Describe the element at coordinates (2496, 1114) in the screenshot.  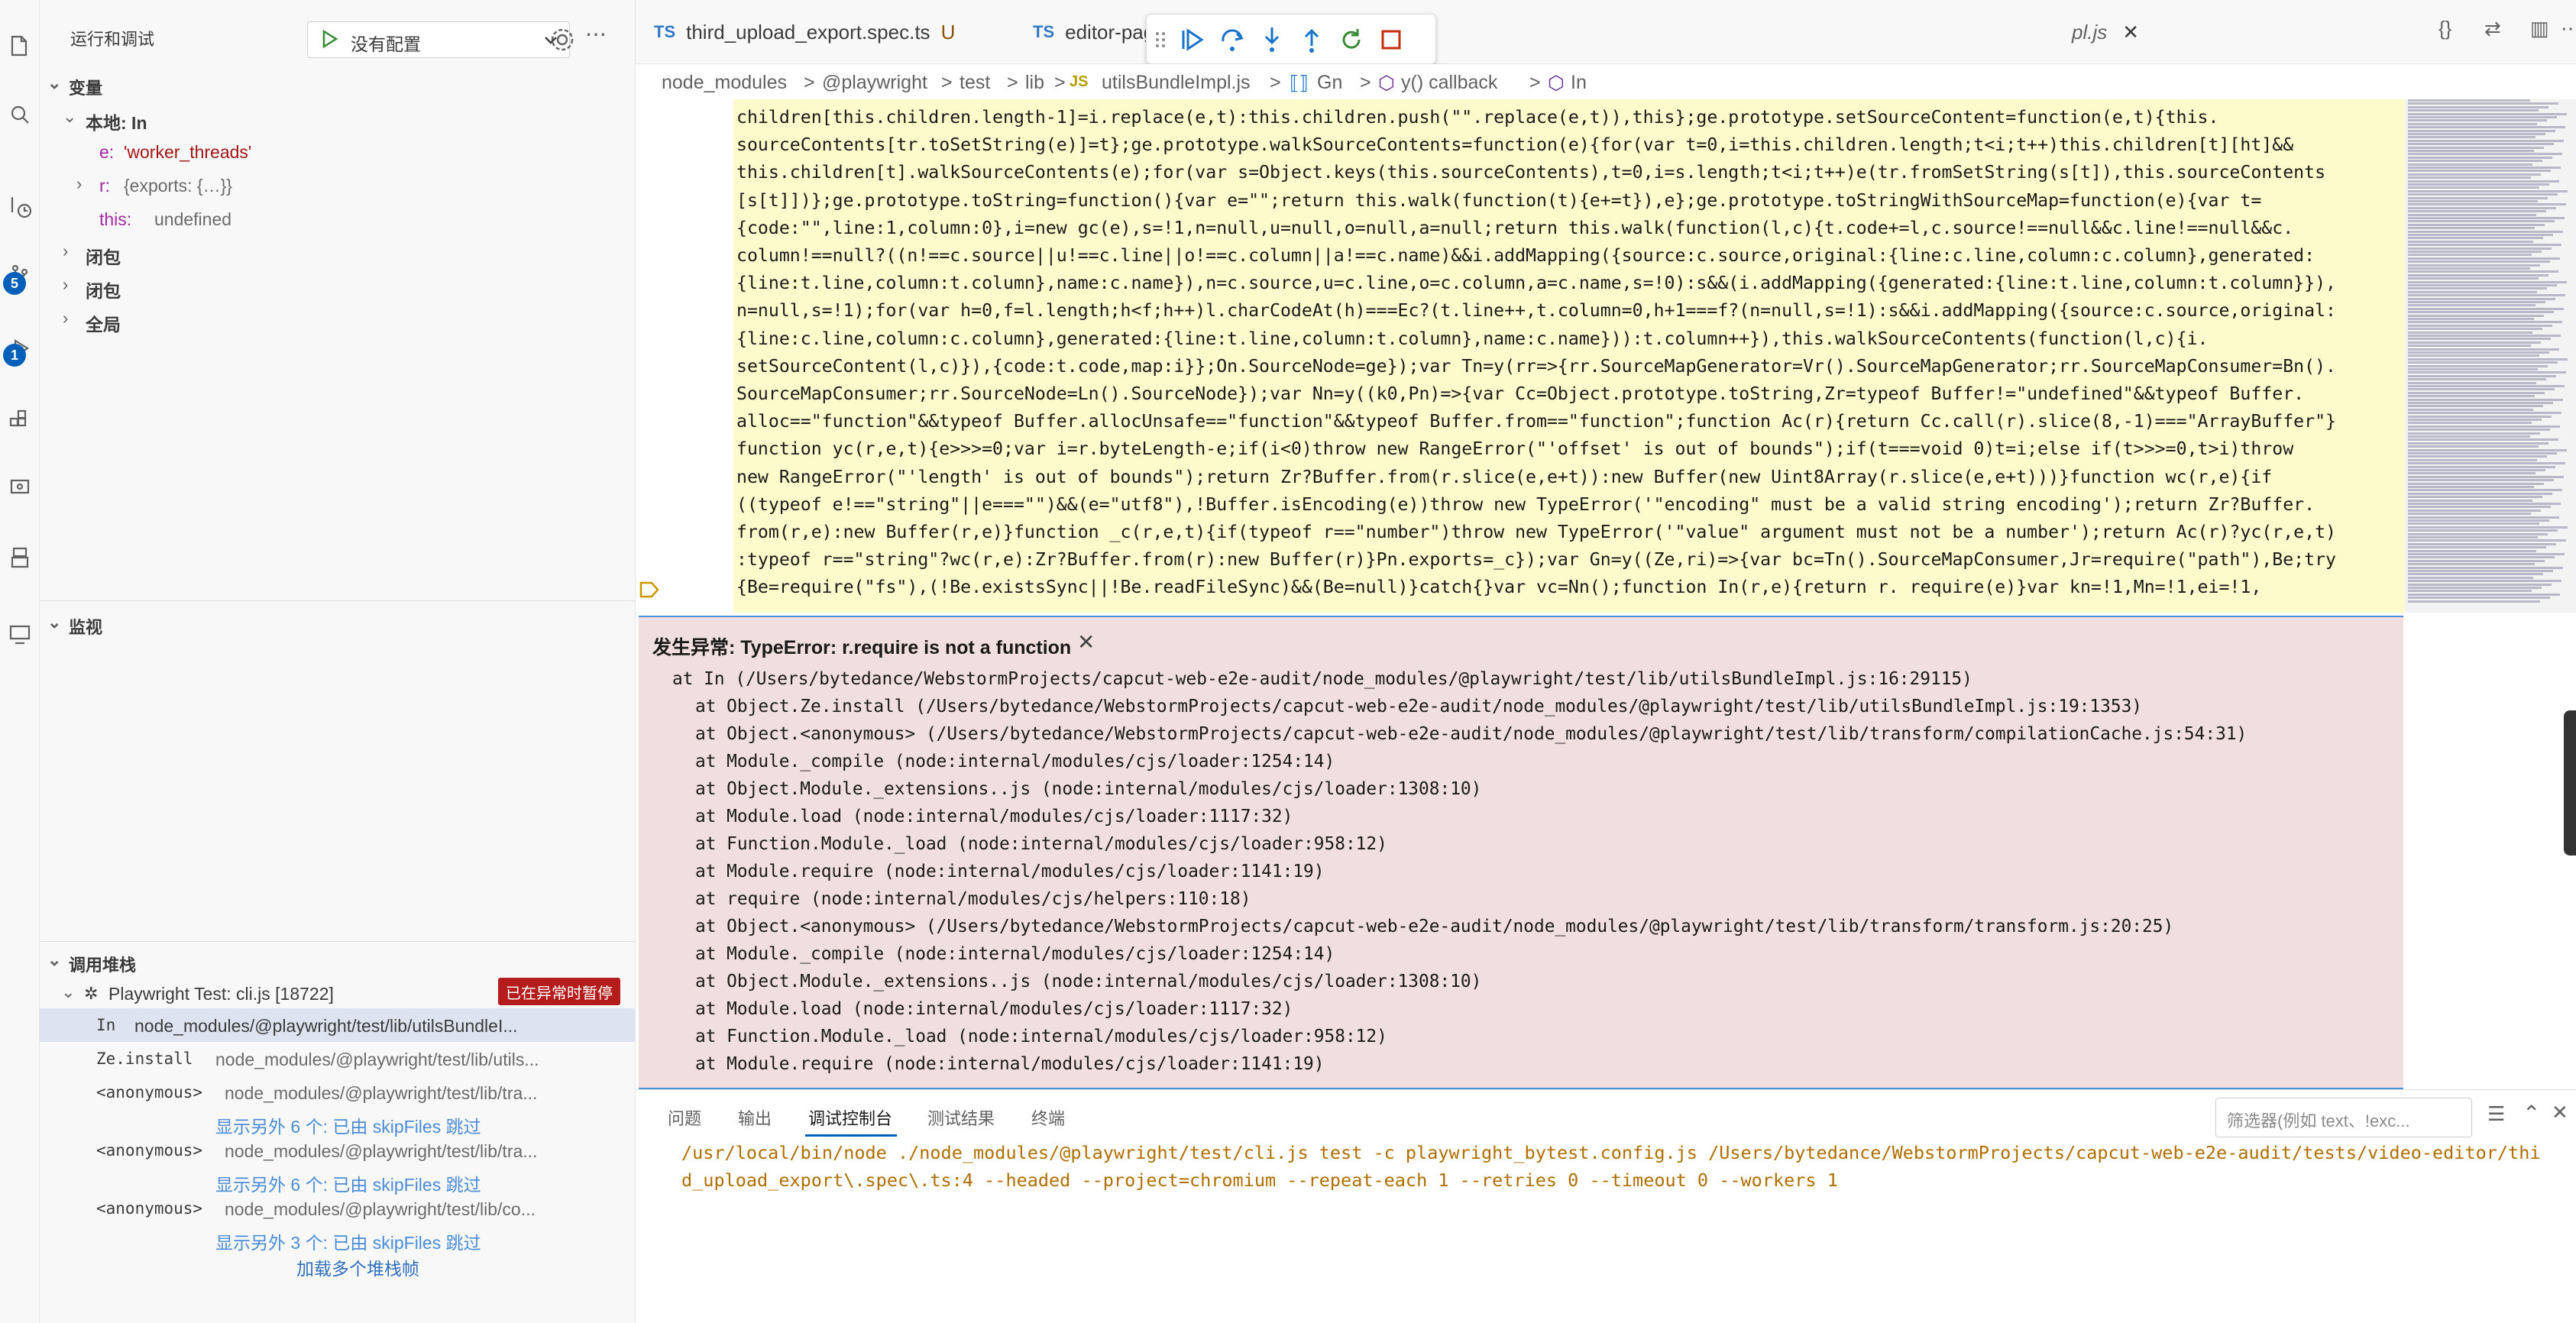
I see `clear-console-icon: ☰` at that location.